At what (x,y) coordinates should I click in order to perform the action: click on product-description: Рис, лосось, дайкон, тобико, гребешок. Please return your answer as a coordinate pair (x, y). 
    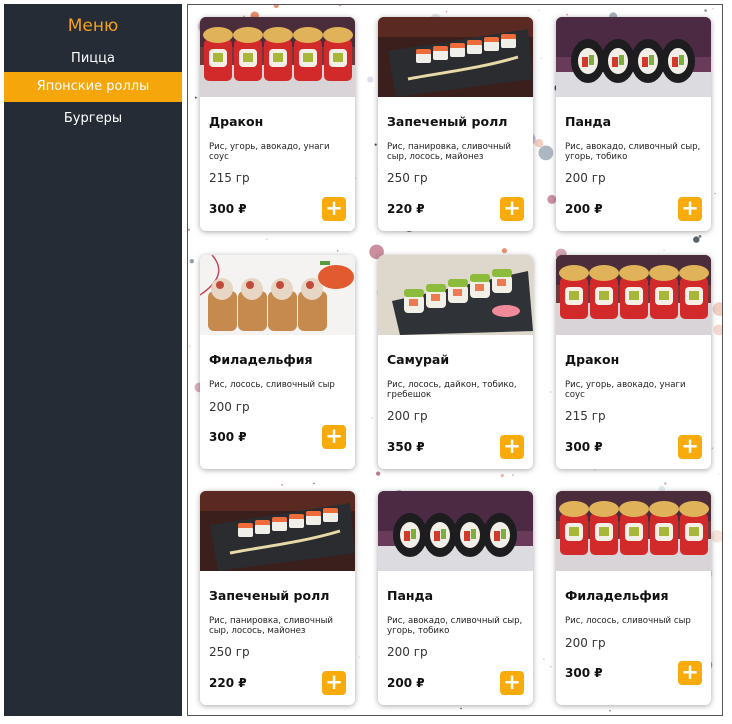
    Looking at the image, I should click on (452, 390).